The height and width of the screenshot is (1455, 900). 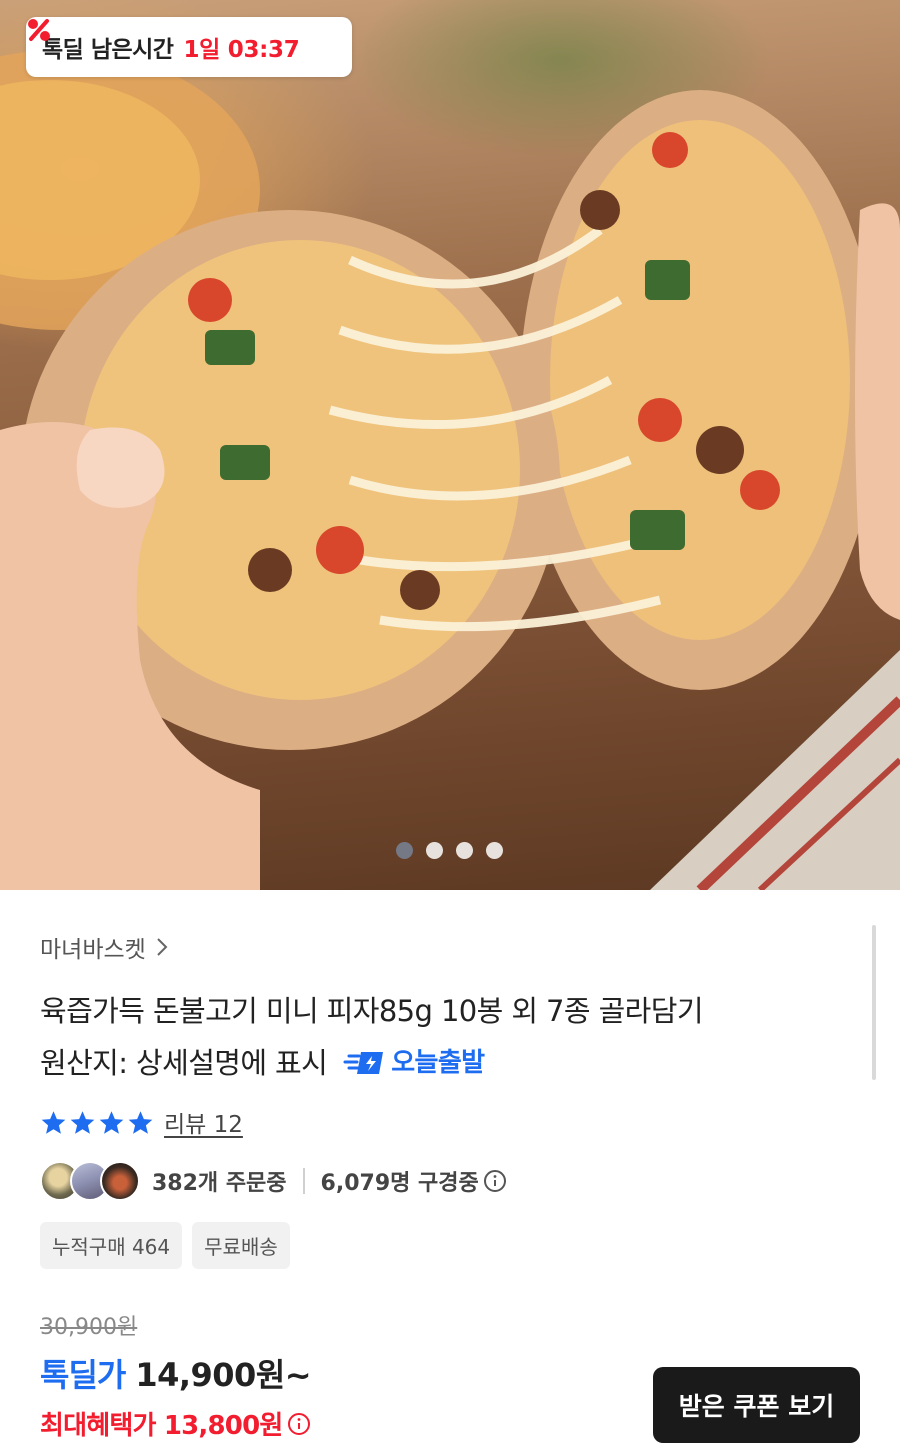 I want to click on ship-today-badge: 오늘출발, so click(x=414, y=1063).